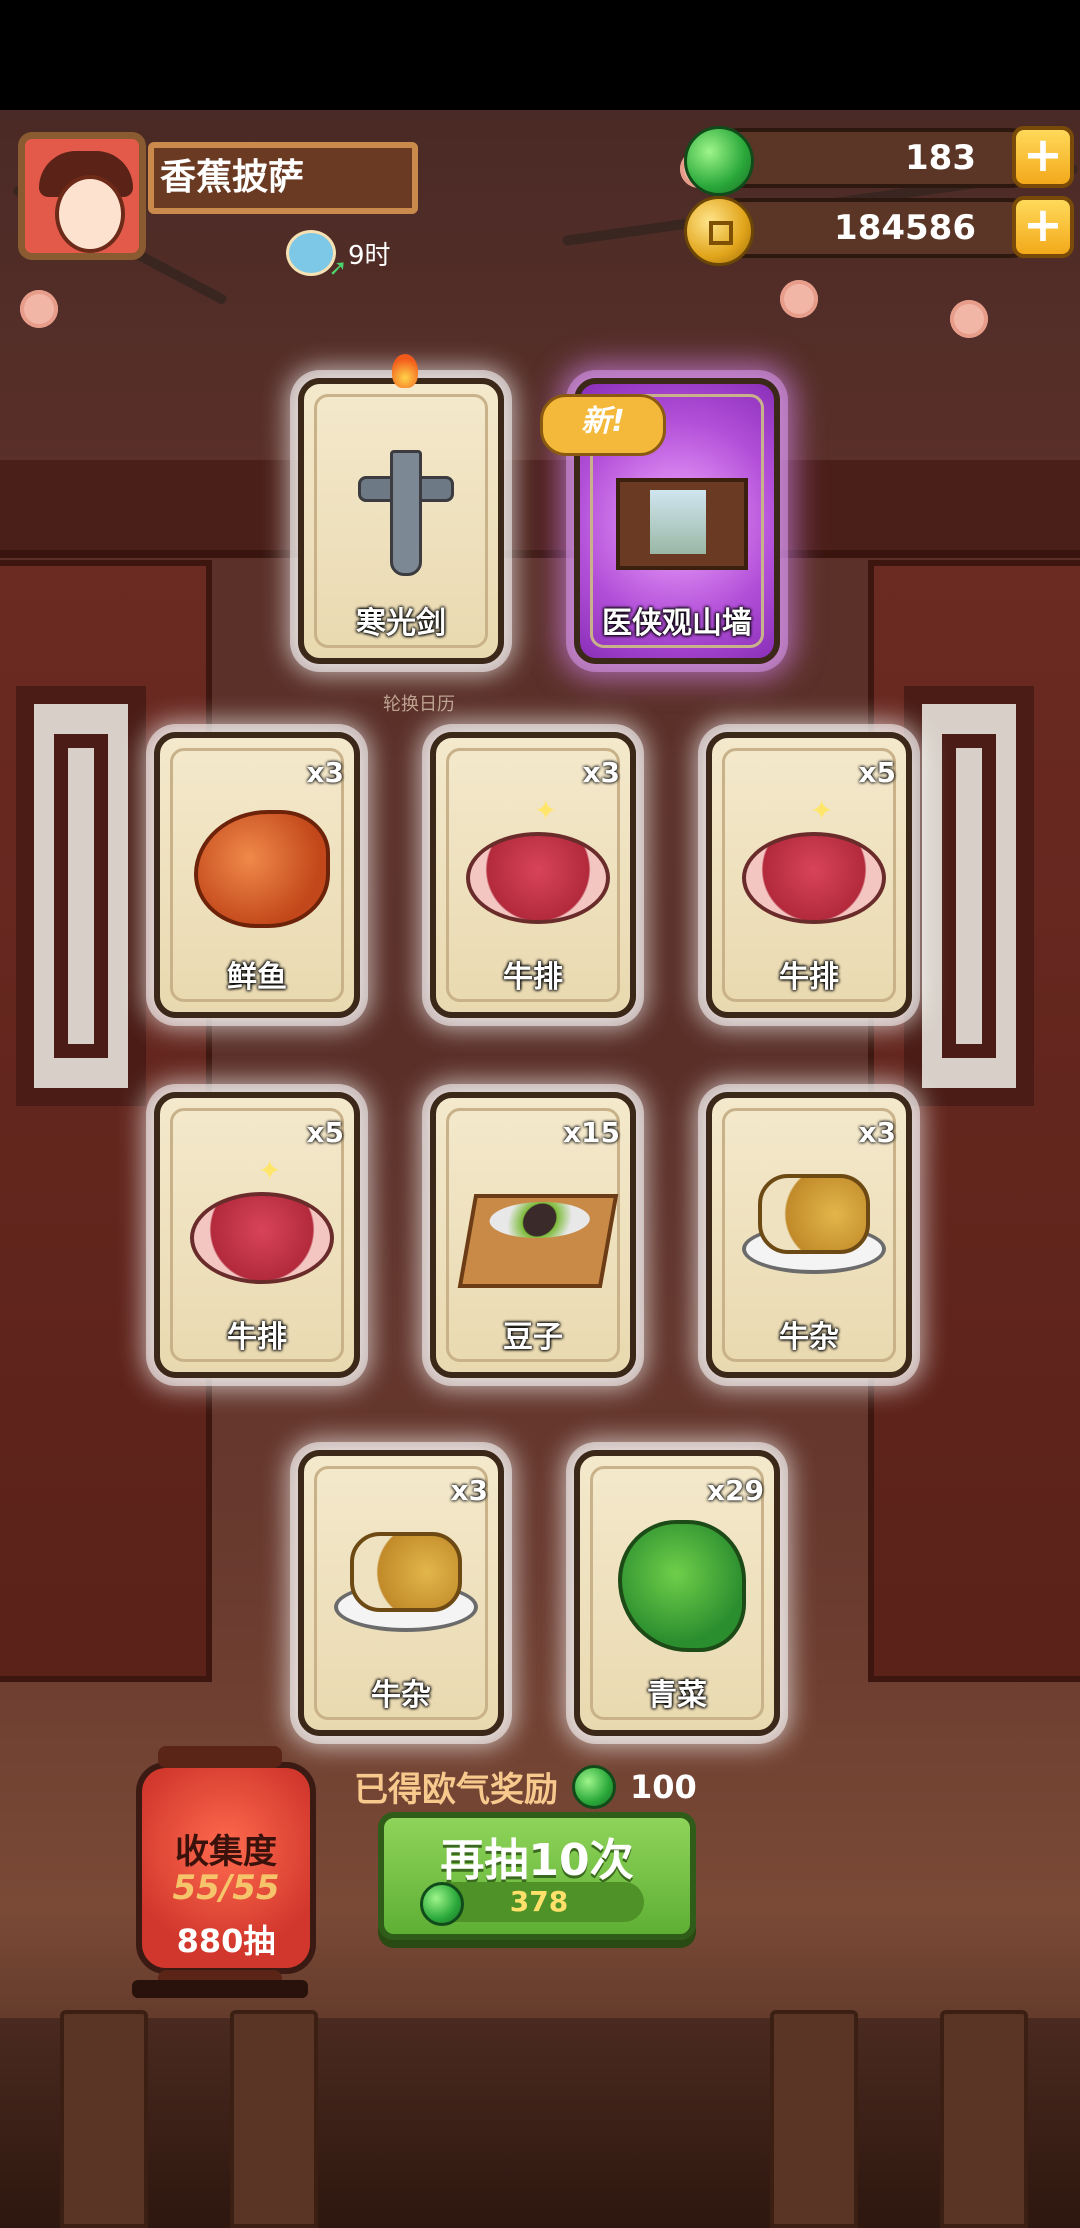  I want to click on rotate-calendar-label: 轮换日历, so click(419, 704).